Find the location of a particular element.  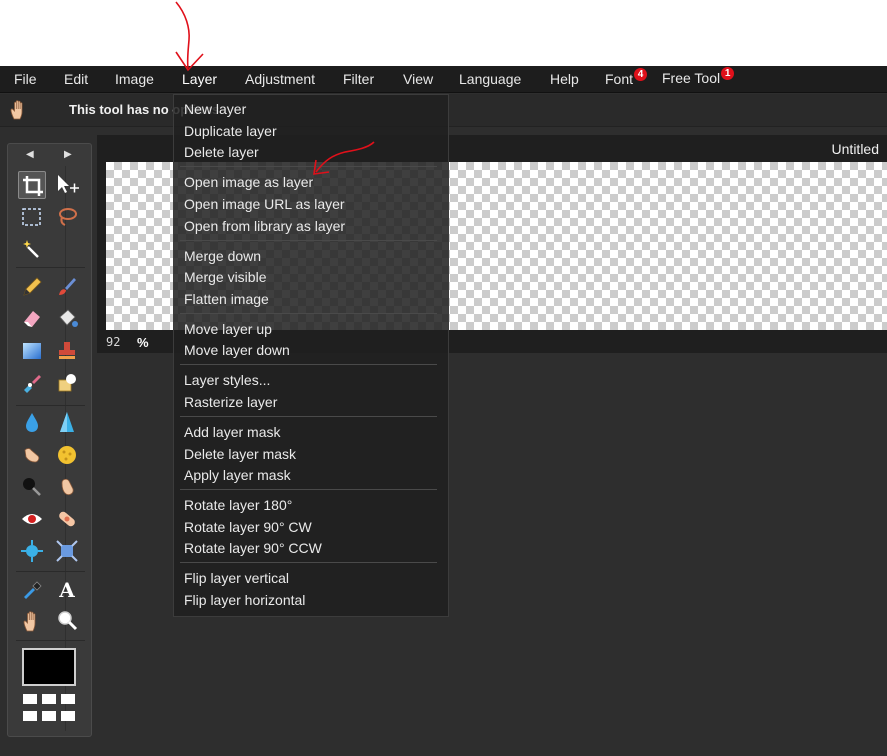

menu-item-rasterize-layer: Rasterize layer is located at coordinates (230, 402).